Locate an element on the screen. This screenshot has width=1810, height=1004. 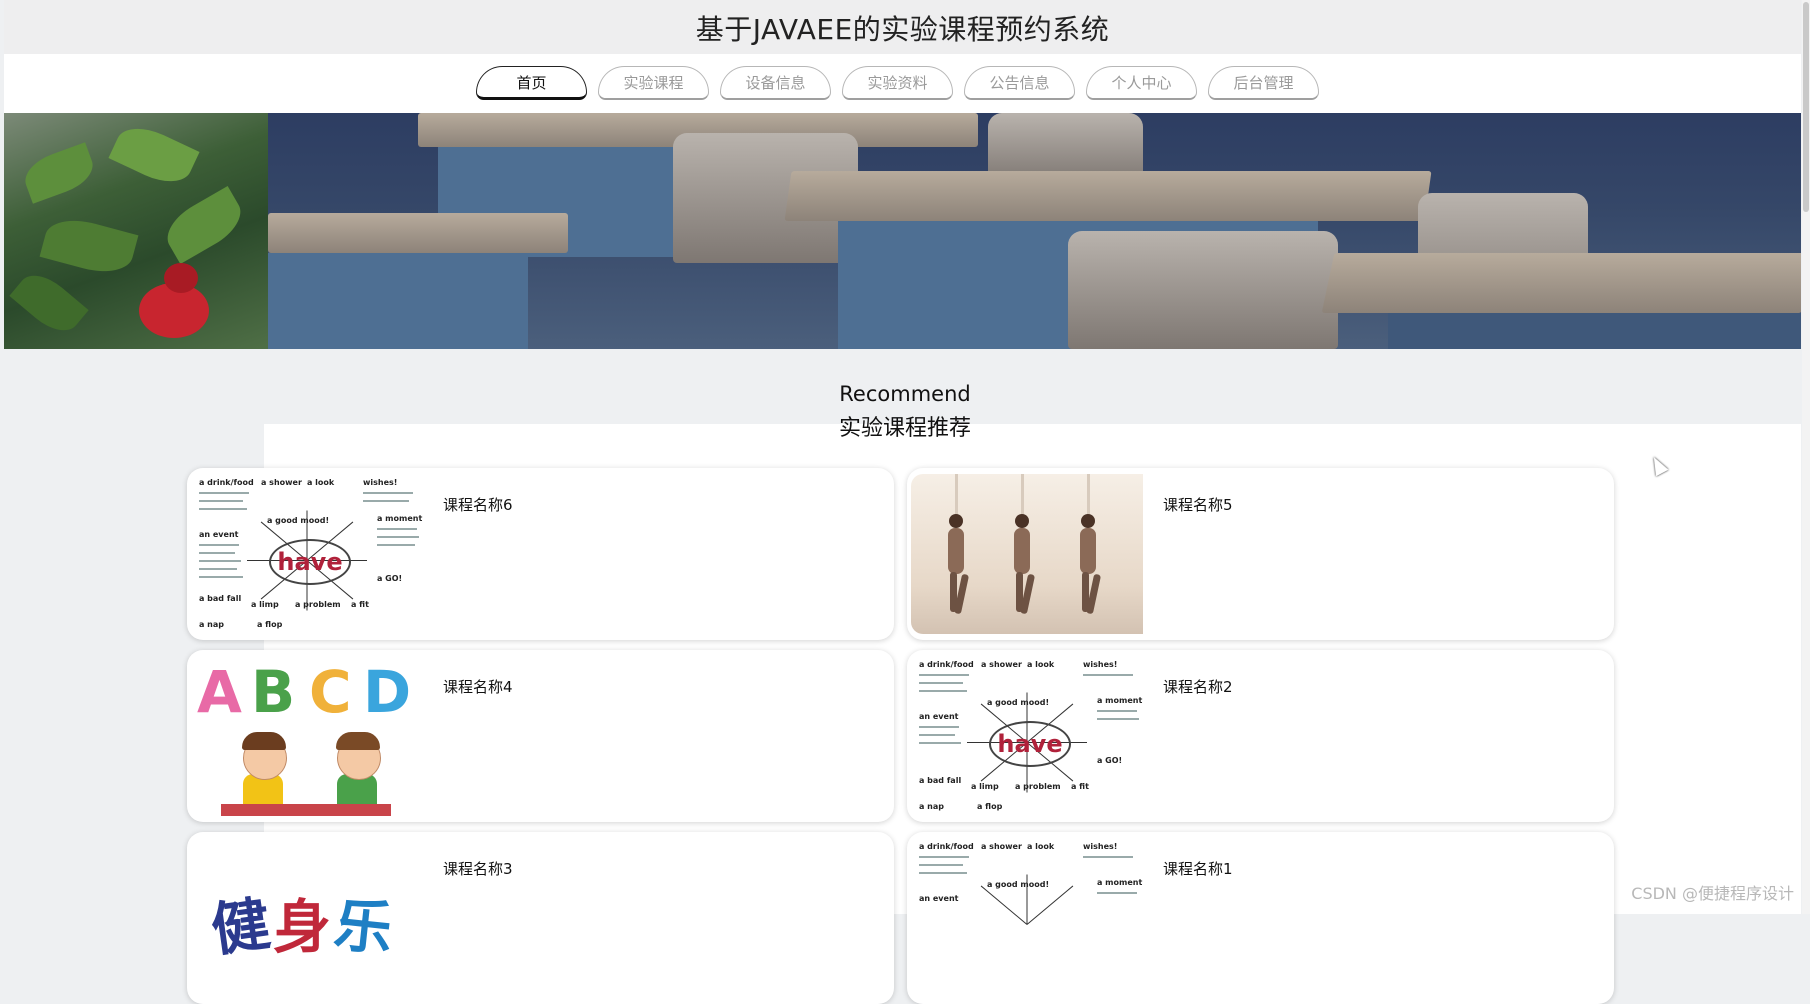
nav-tab-profile: 个人中心 is located at coordinates (1141, 83).